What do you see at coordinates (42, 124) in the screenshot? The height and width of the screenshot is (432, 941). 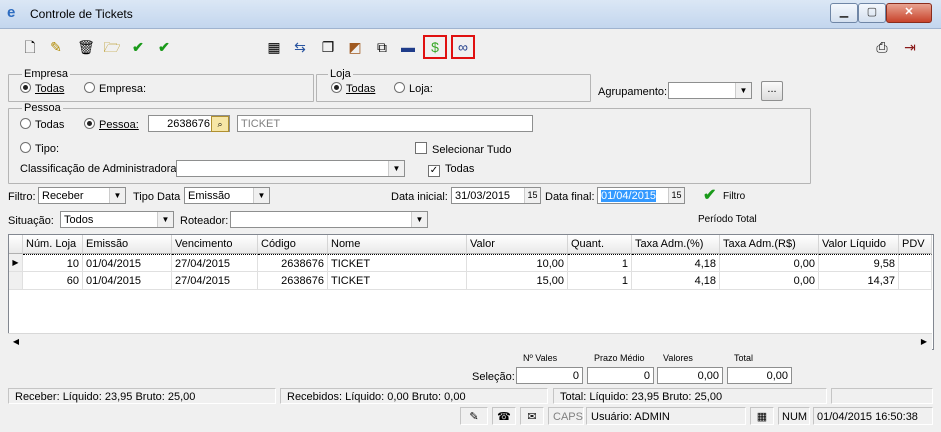 I see `pessoa-todas-radio: Todas` at bounding box center [42, 124].